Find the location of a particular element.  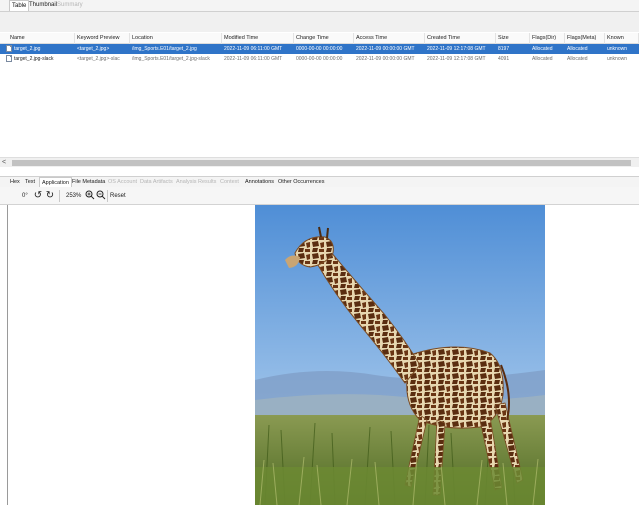

column-header-access-time: Access Time is located at coordinates (389, 38).